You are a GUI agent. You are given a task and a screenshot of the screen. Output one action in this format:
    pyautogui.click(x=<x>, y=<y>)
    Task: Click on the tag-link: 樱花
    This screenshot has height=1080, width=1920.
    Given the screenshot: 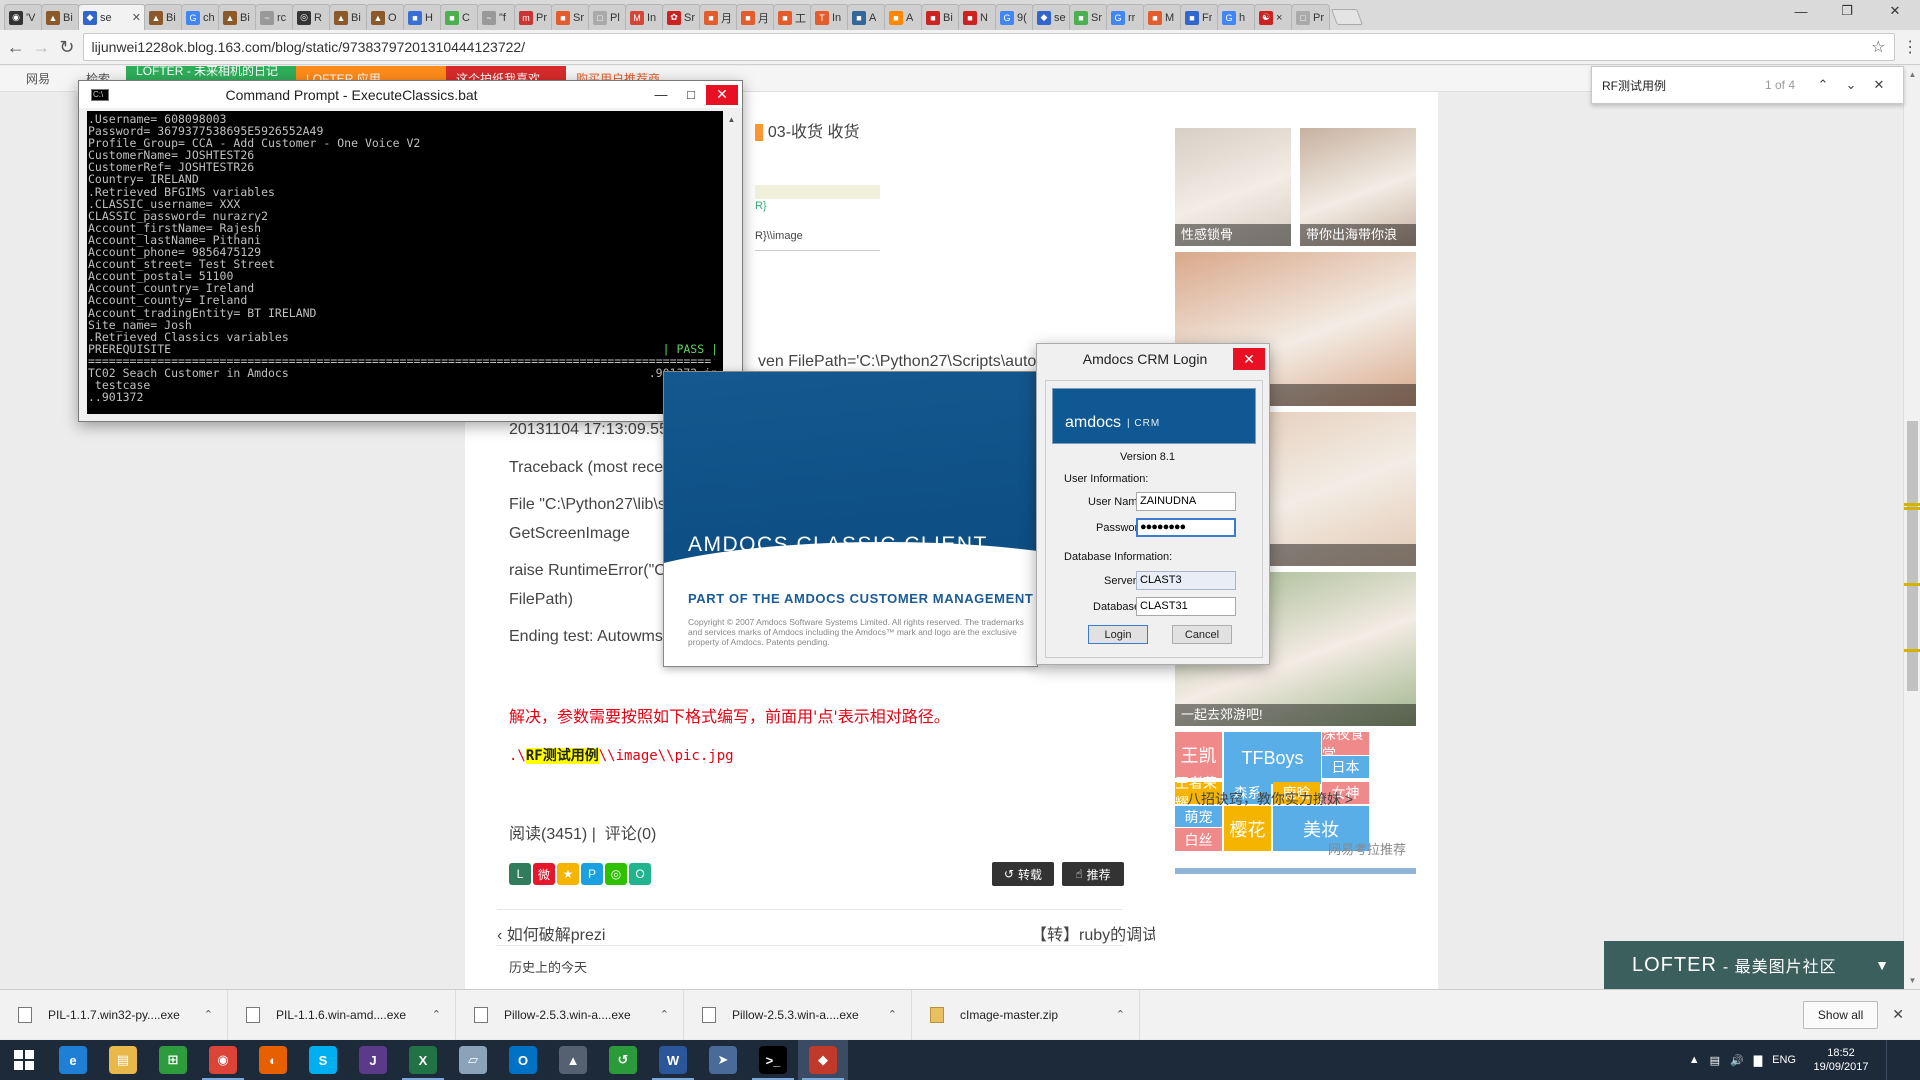 What is the action you would take?
    pyautogui.click(x=1247, y=828)
    